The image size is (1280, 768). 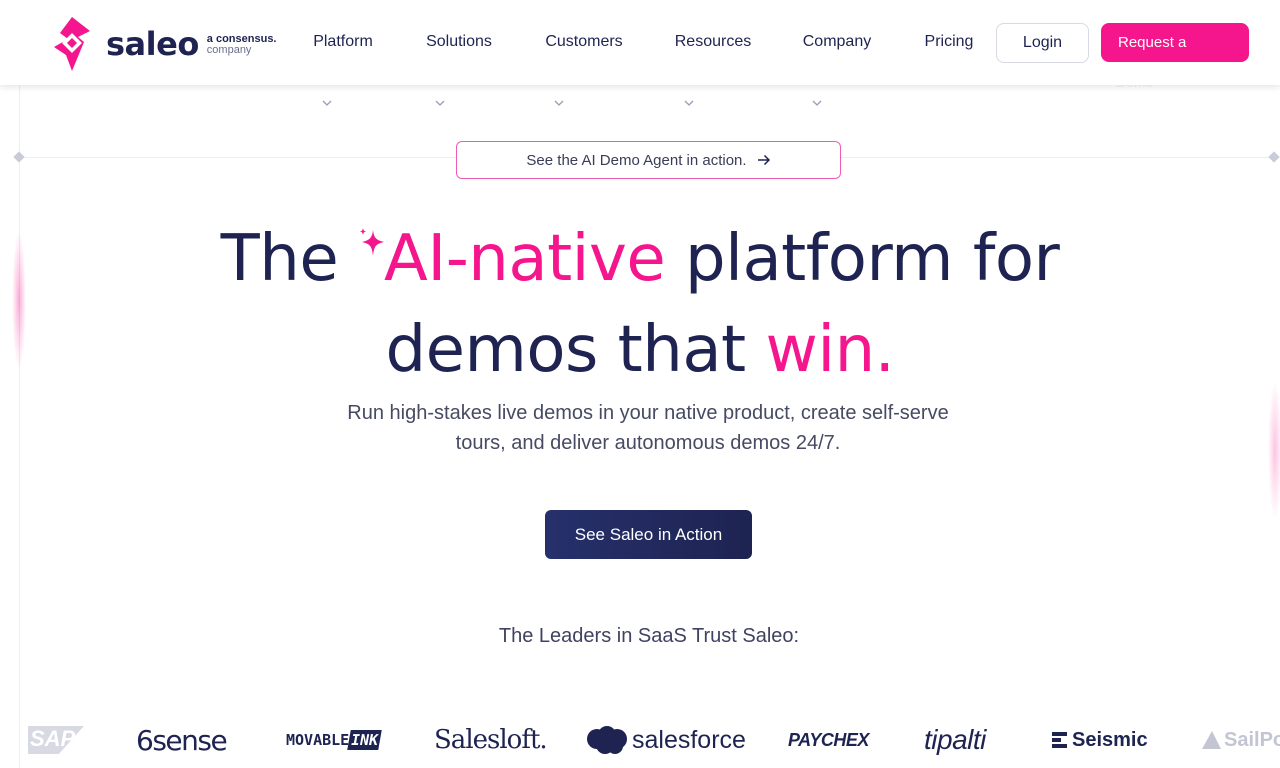 What do you see at coordinates (830, 350) in the screenshot?
I see `hero-highlight-win: win.` at bounding box center [830, 350].